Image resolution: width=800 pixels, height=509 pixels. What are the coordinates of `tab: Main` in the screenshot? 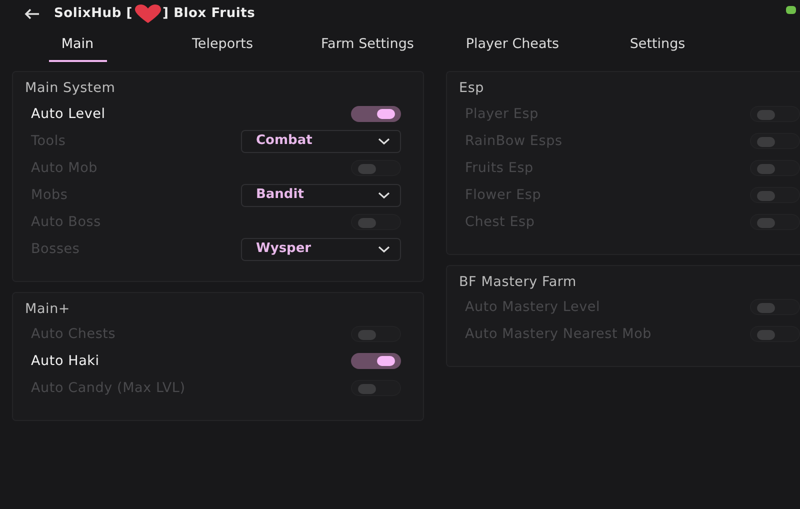 It's located at (77, 42).